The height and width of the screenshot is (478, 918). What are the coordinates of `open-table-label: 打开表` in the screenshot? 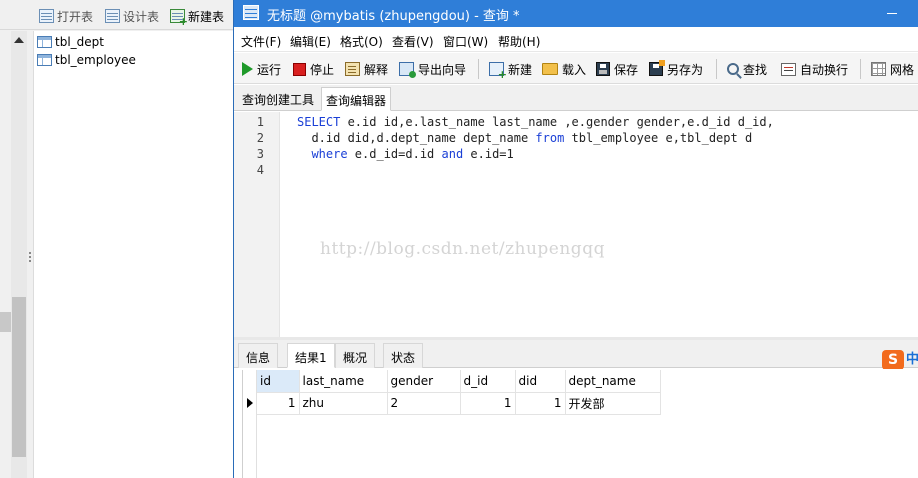 It's located at (75, 16).